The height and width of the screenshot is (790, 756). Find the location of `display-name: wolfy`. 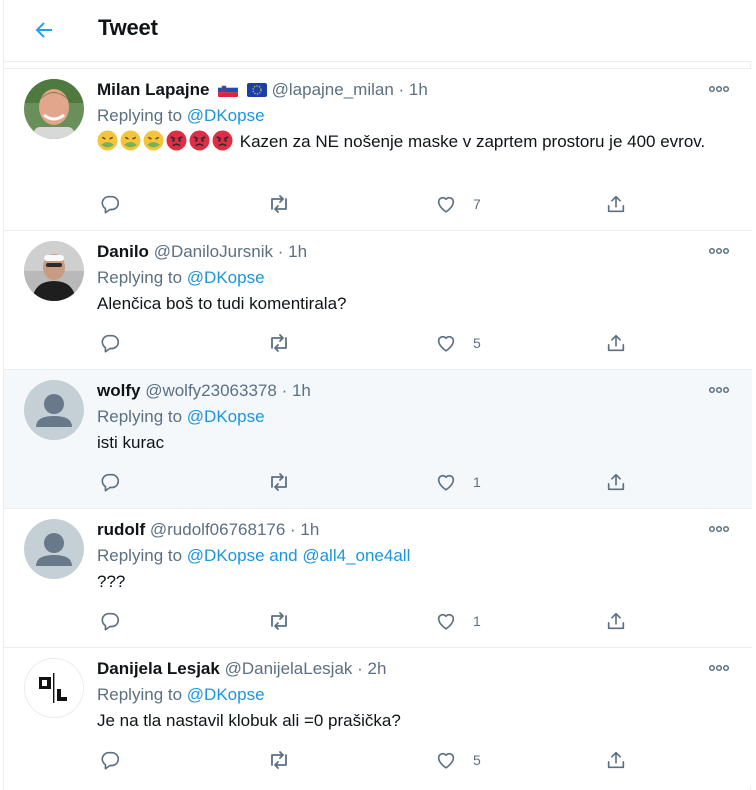

display-name: wolfy is located at coordinates (118, 390).